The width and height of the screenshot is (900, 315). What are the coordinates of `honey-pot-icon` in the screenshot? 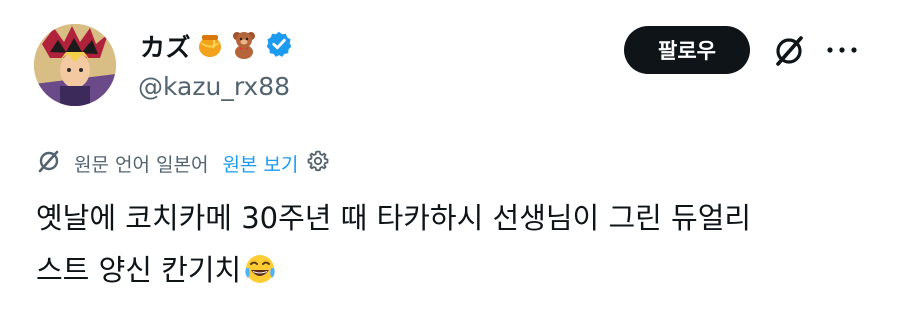 It's located at (210, 46).